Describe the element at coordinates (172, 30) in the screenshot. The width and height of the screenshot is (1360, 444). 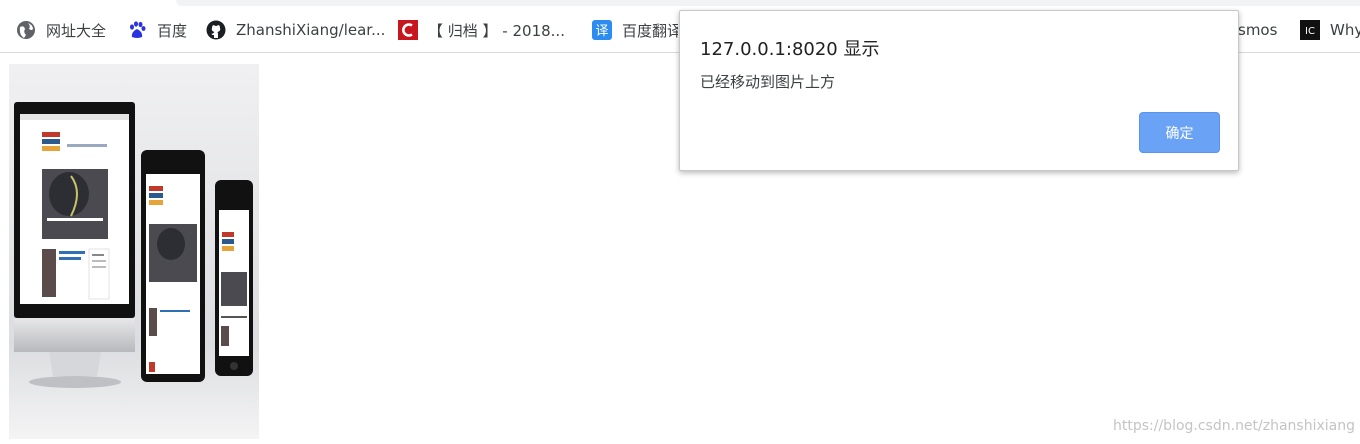
I see `bookmark-label: 百度` at that location.